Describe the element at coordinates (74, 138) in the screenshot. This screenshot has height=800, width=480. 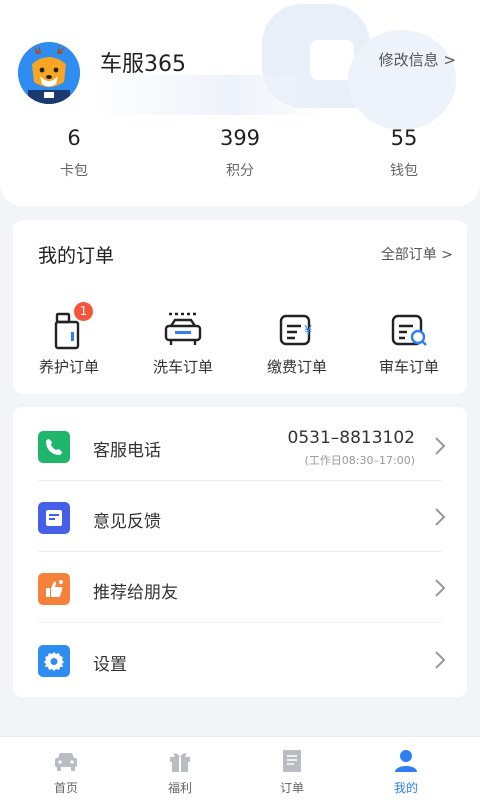
I see `stat-value: 6` at that location.